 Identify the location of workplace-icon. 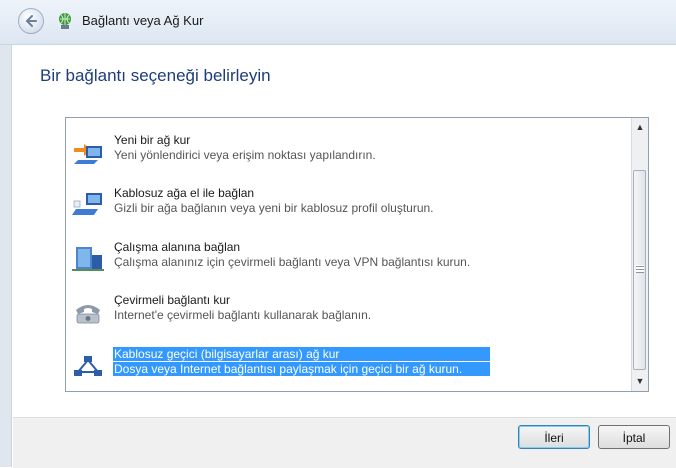
(88, 259).